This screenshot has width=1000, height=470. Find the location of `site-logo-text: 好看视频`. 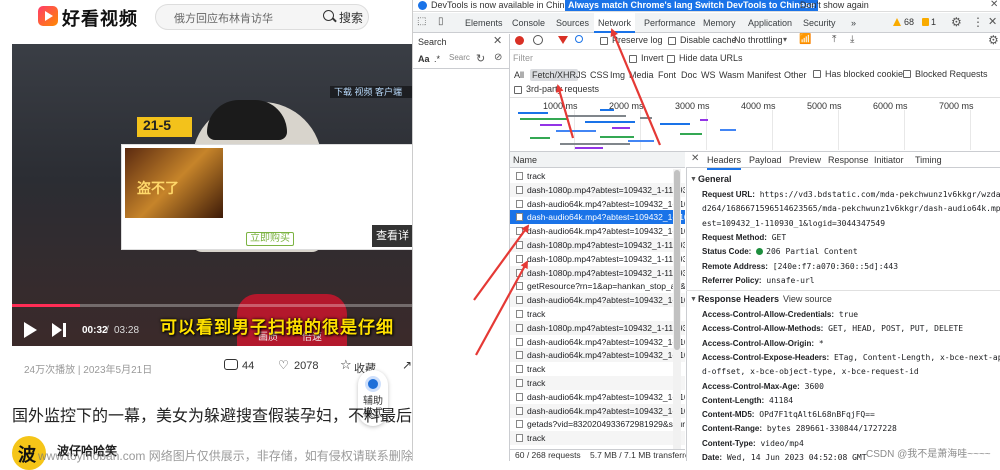

site-logo-text: 好看视频 is located at coordinates (100, 18).